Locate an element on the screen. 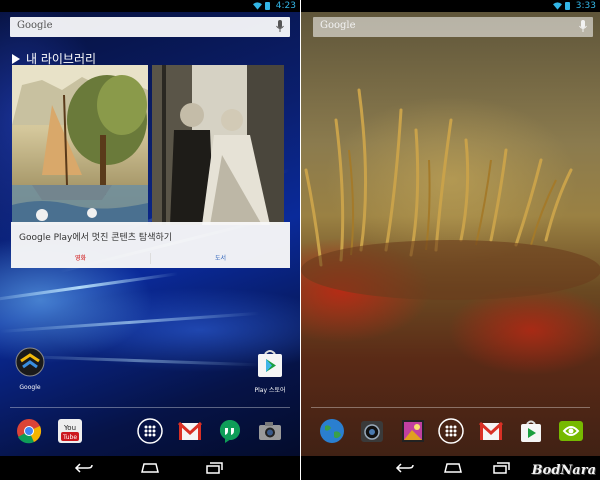  status-bar: 4:23 is located at coordinates (150, 6).